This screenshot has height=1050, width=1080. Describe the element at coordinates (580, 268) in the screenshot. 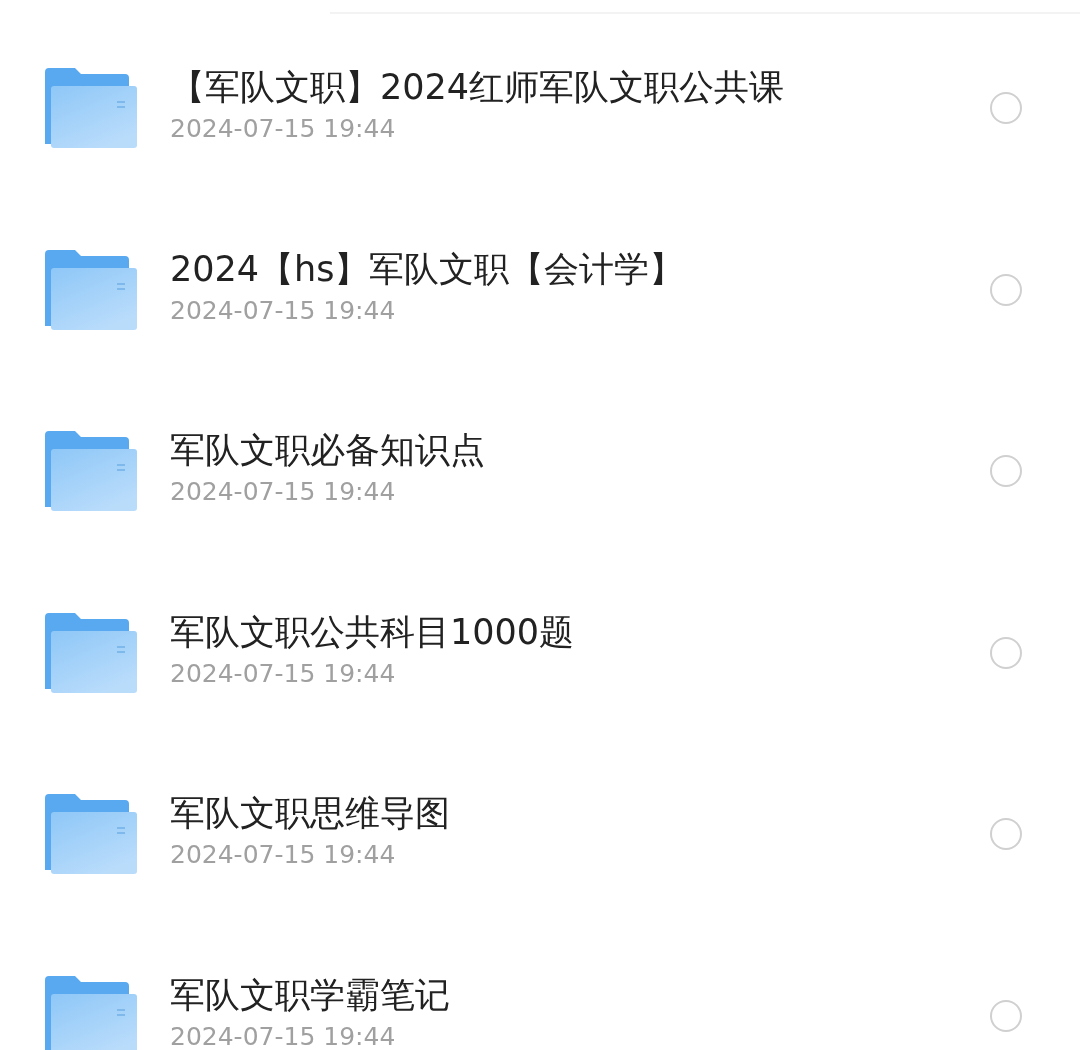

I see `folder-name: 2024【hs】军队文职【会计学】` at that location.